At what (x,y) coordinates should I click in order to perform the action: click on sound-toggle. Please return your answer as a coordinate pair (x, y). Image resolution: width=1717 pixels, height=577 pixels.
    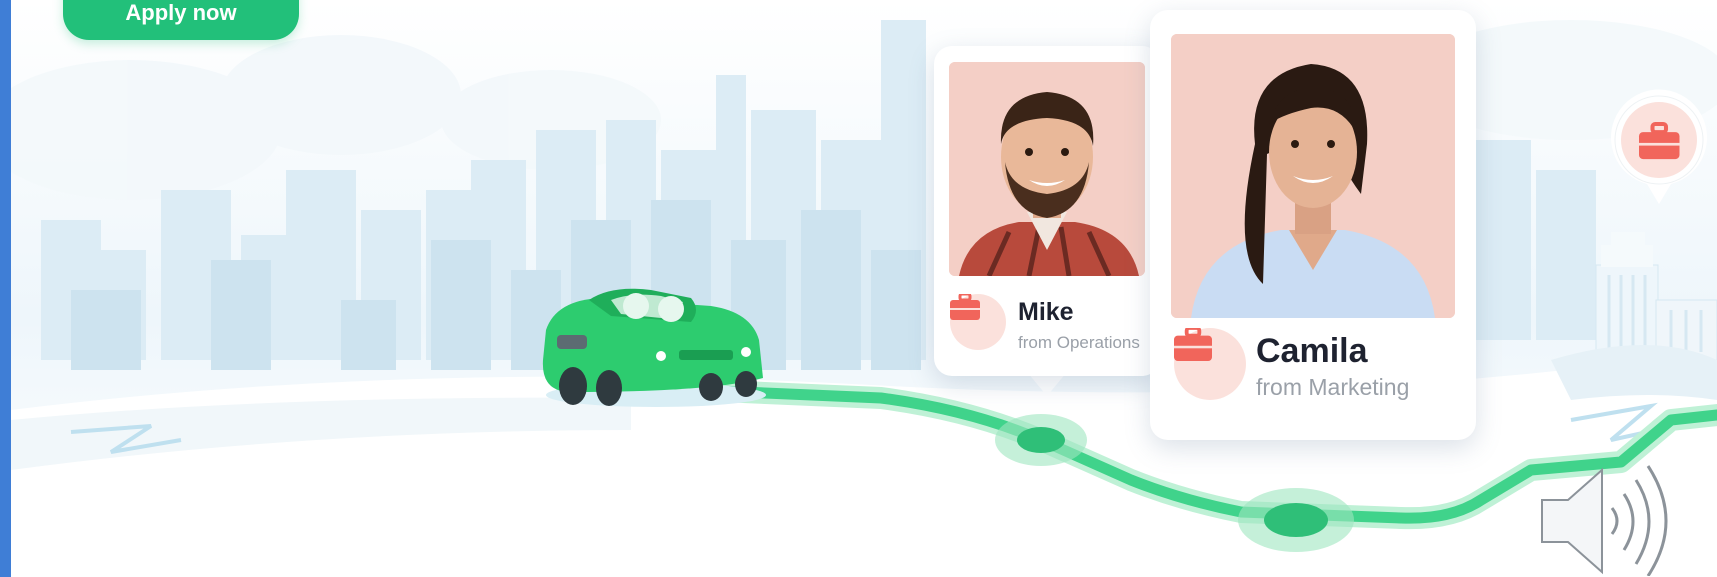
    Looking at the image, I should click on (1614, 518).